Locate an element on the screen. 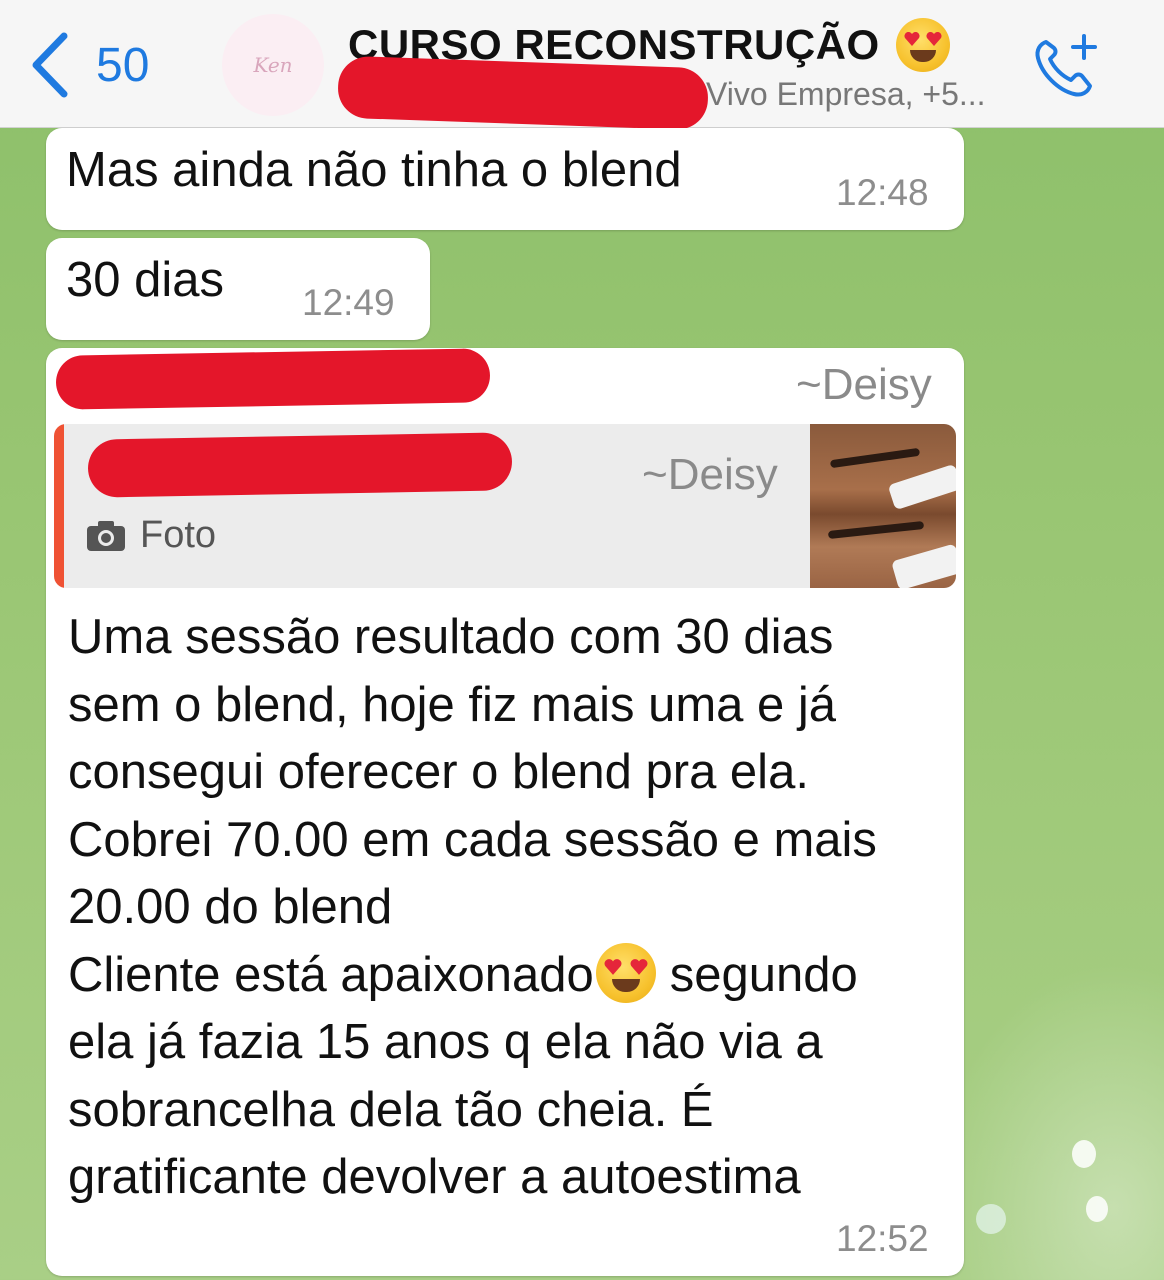 The height and width of the screenshot is (1280, 1164). quoted-photo-label: Foto is located at coordinates (151, 535).